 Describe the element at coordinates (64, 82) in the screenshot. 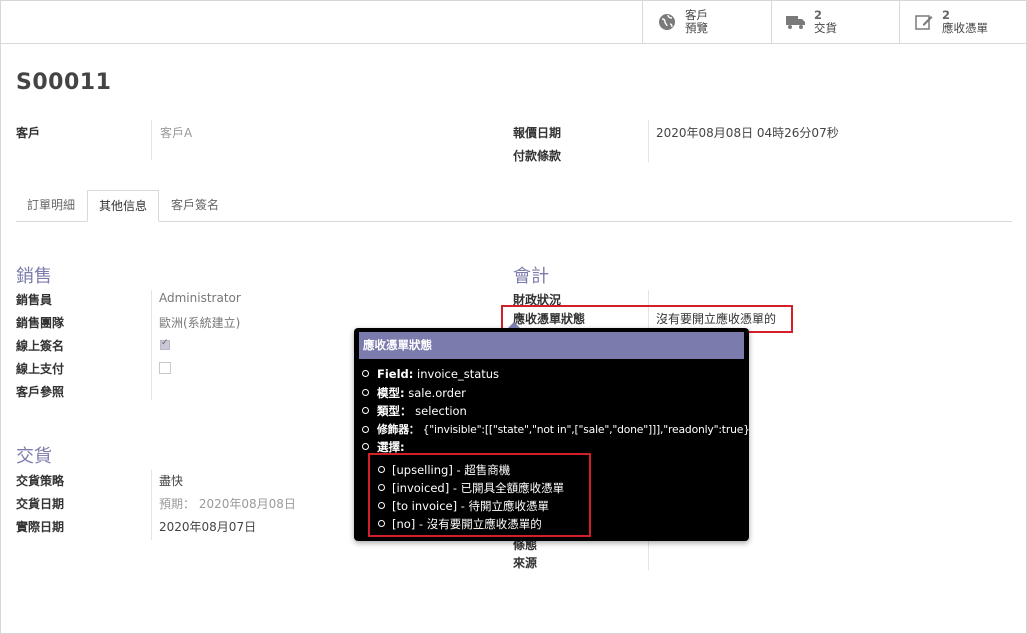

I see `record-title: S00011` at that location.